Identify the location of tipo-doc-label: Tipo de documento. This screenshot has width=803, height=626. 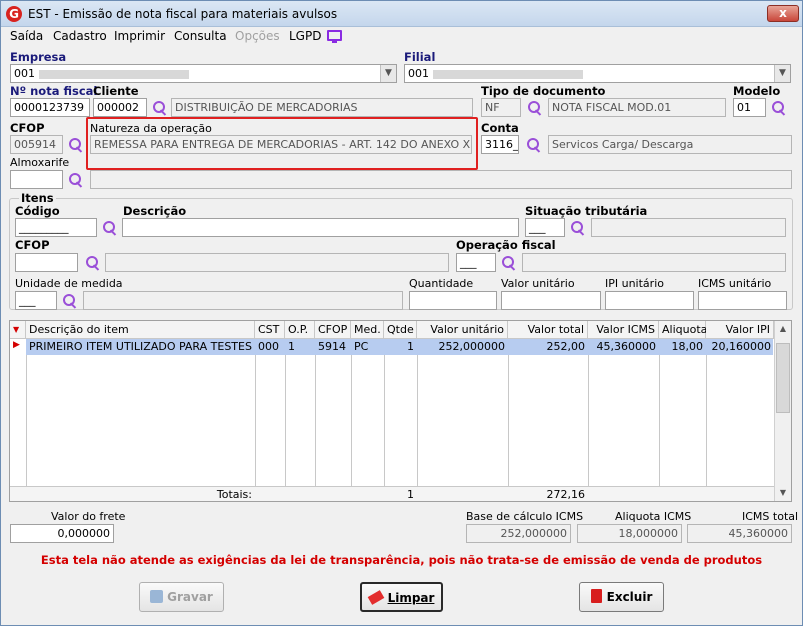
(543, 91).